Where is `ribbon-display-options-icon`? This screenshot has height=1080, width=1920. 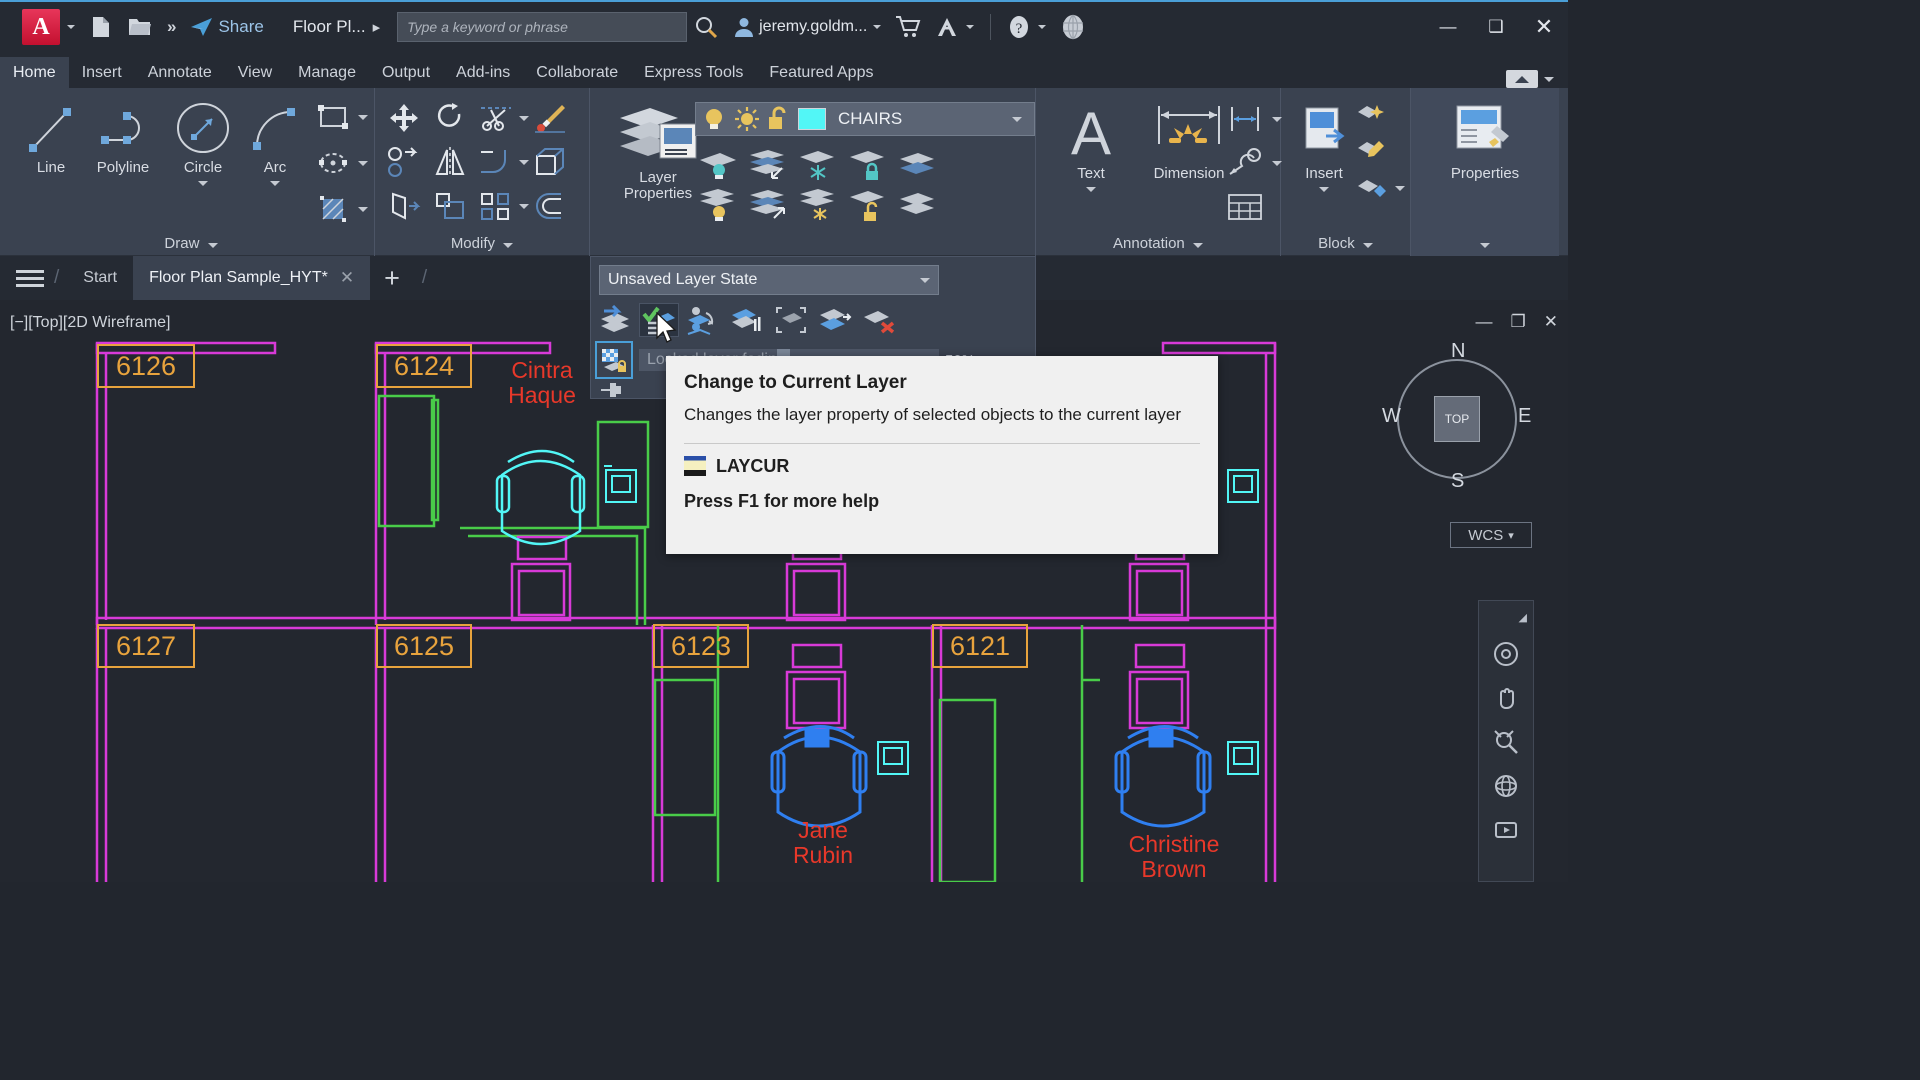 ribbon-display-options-icon is located at coordinates (1522, 79).